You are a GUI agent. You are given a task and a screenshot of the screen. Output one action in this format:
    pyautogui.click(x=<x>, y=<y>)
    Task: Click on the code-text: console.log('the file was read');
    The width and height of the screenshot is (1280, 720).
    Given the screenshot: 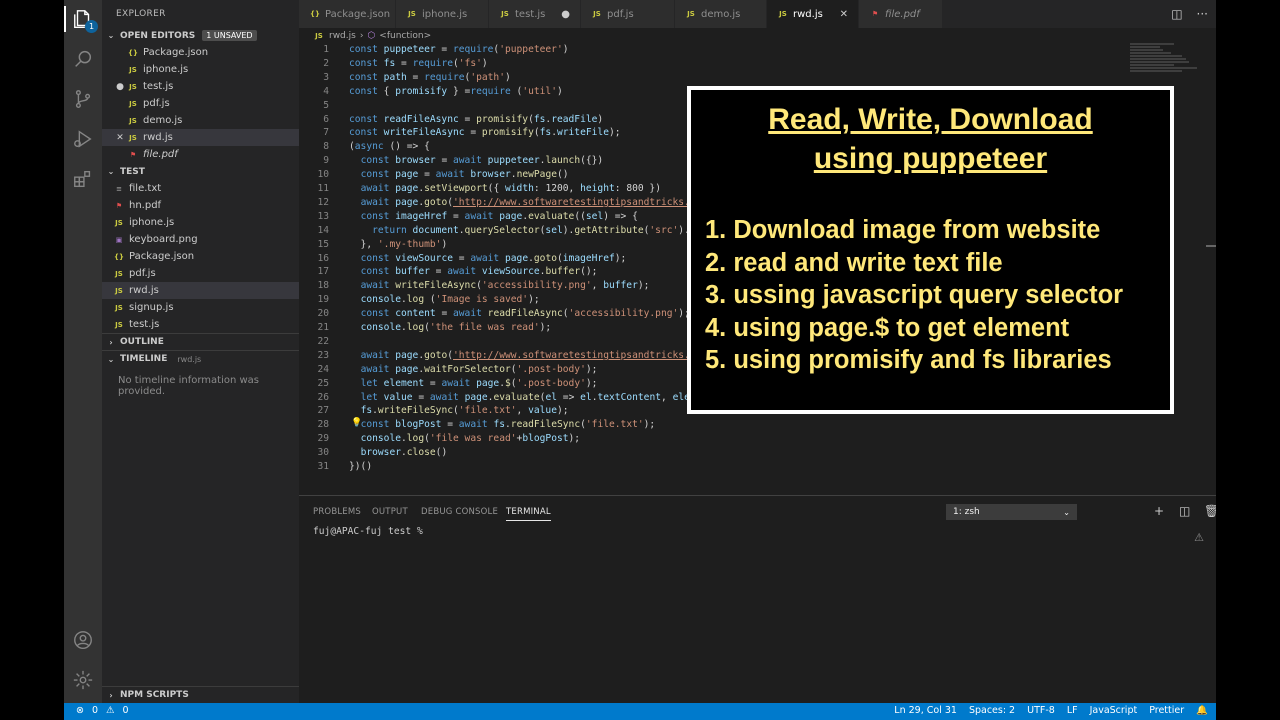 What is the action you would take?
    pyautogui.click(x=456, y=327)
    